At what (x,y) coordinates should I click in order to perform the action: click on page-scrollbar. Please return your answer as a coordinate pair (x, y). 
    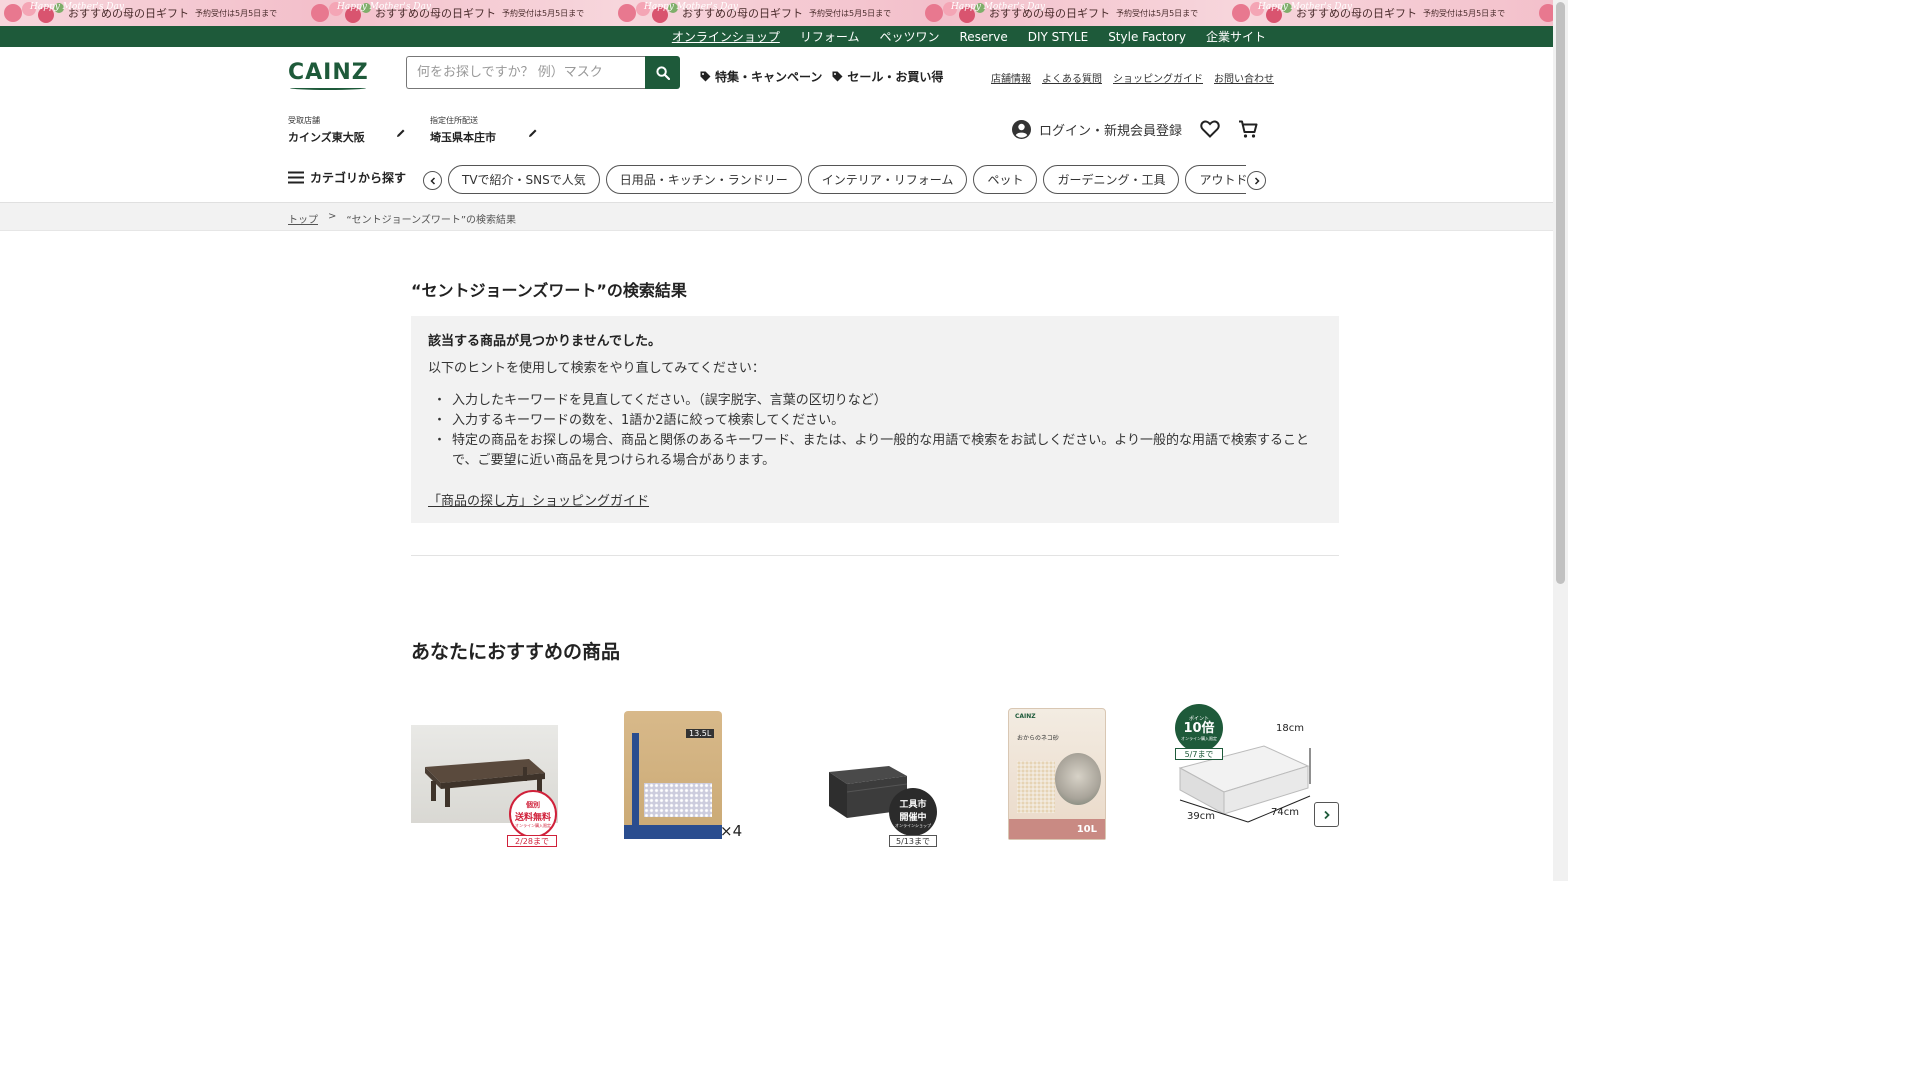
    Looking at the image, I should click on (1560, 440).